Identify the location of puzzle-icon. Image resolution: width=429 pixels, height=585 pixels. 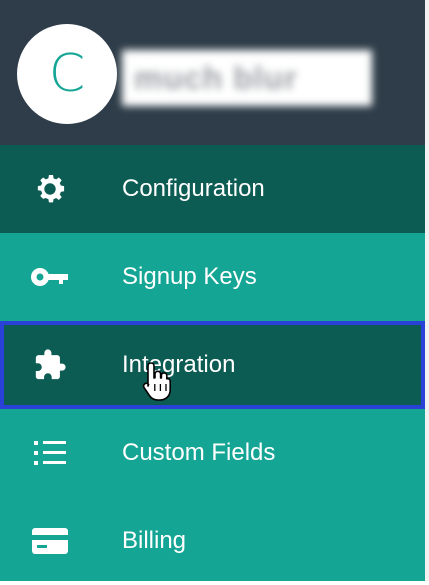
(50, 365).